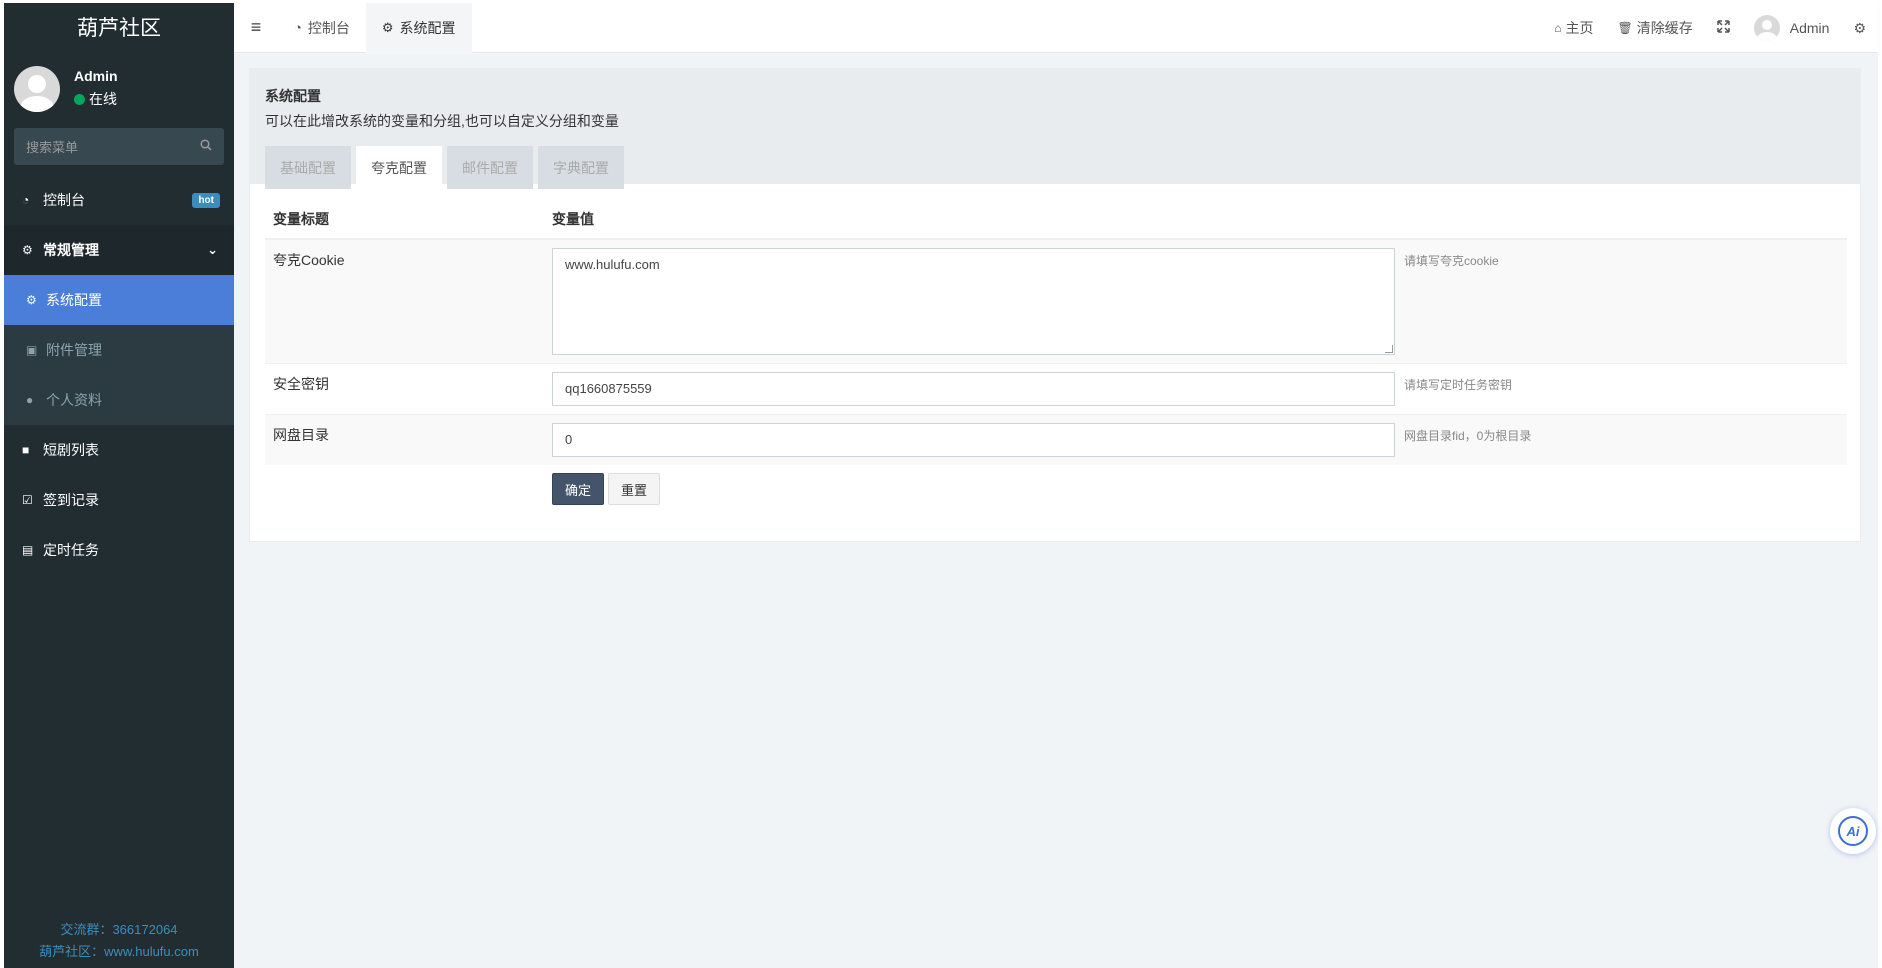 The height and width of the screenshot is (968, 1882). Describe the element at coordinates (1056, 219) in the screenshot. I see `table-header: 变量标题 变量值` at that location.